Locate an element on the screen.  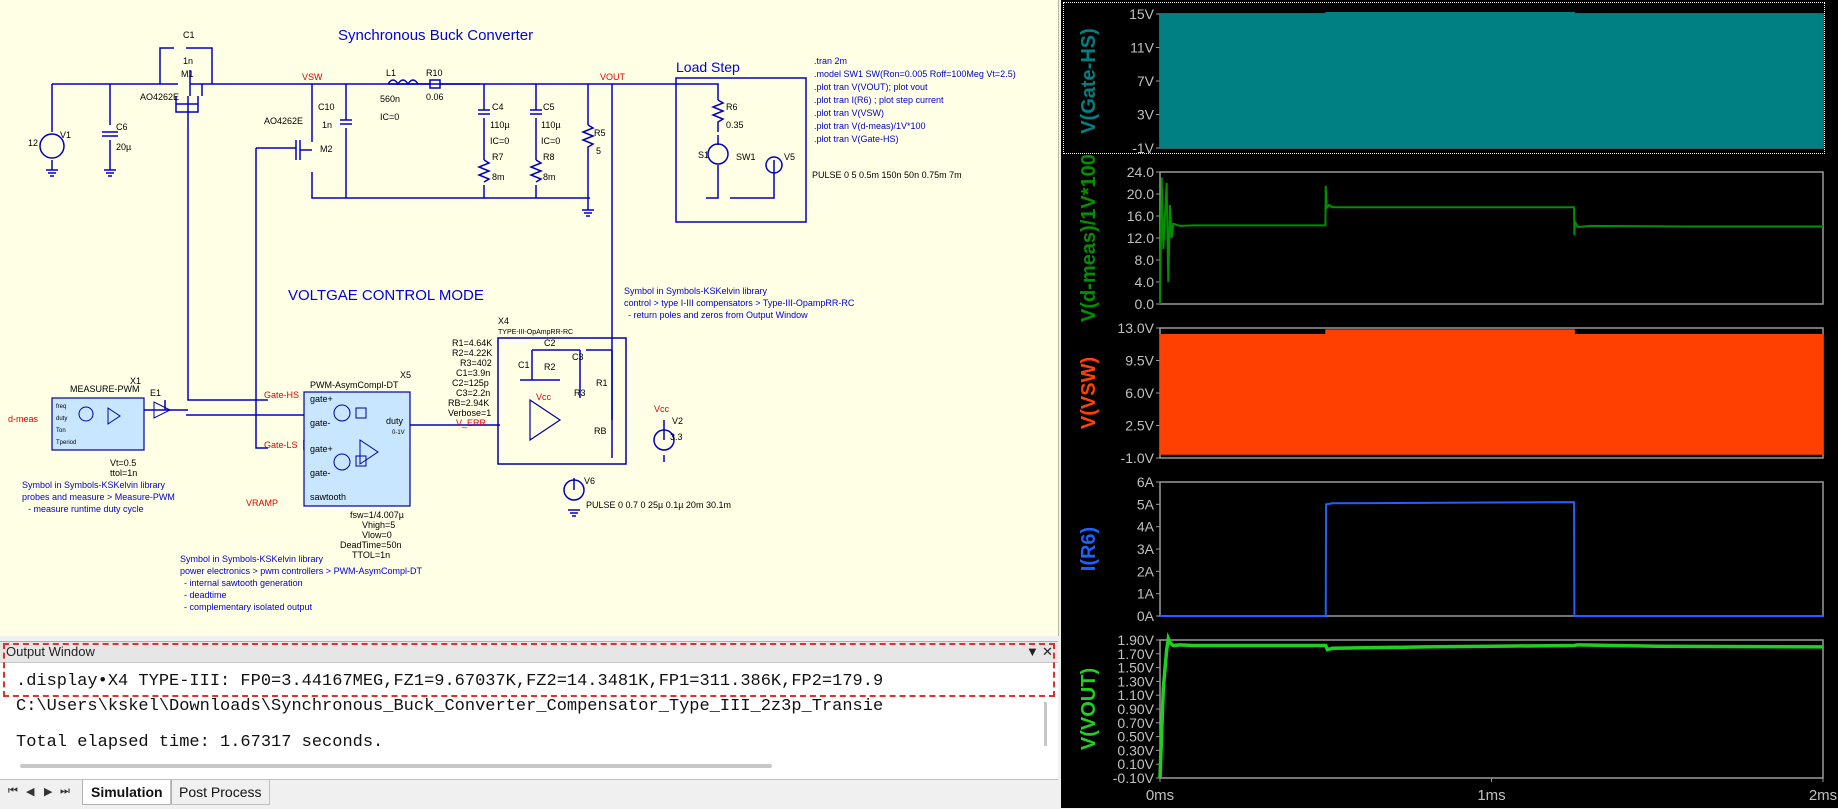
svg-text: gate- is located at coordinates (320, 423).